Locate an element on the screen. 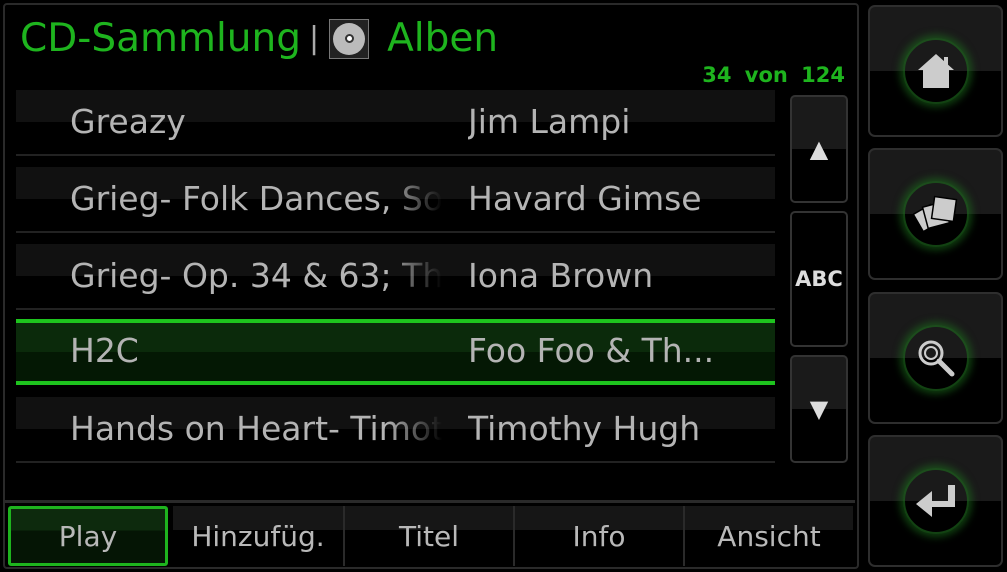  list-item: Hands on Heart- Timothy Timothy Hugh is located at coordinates (395, 430).